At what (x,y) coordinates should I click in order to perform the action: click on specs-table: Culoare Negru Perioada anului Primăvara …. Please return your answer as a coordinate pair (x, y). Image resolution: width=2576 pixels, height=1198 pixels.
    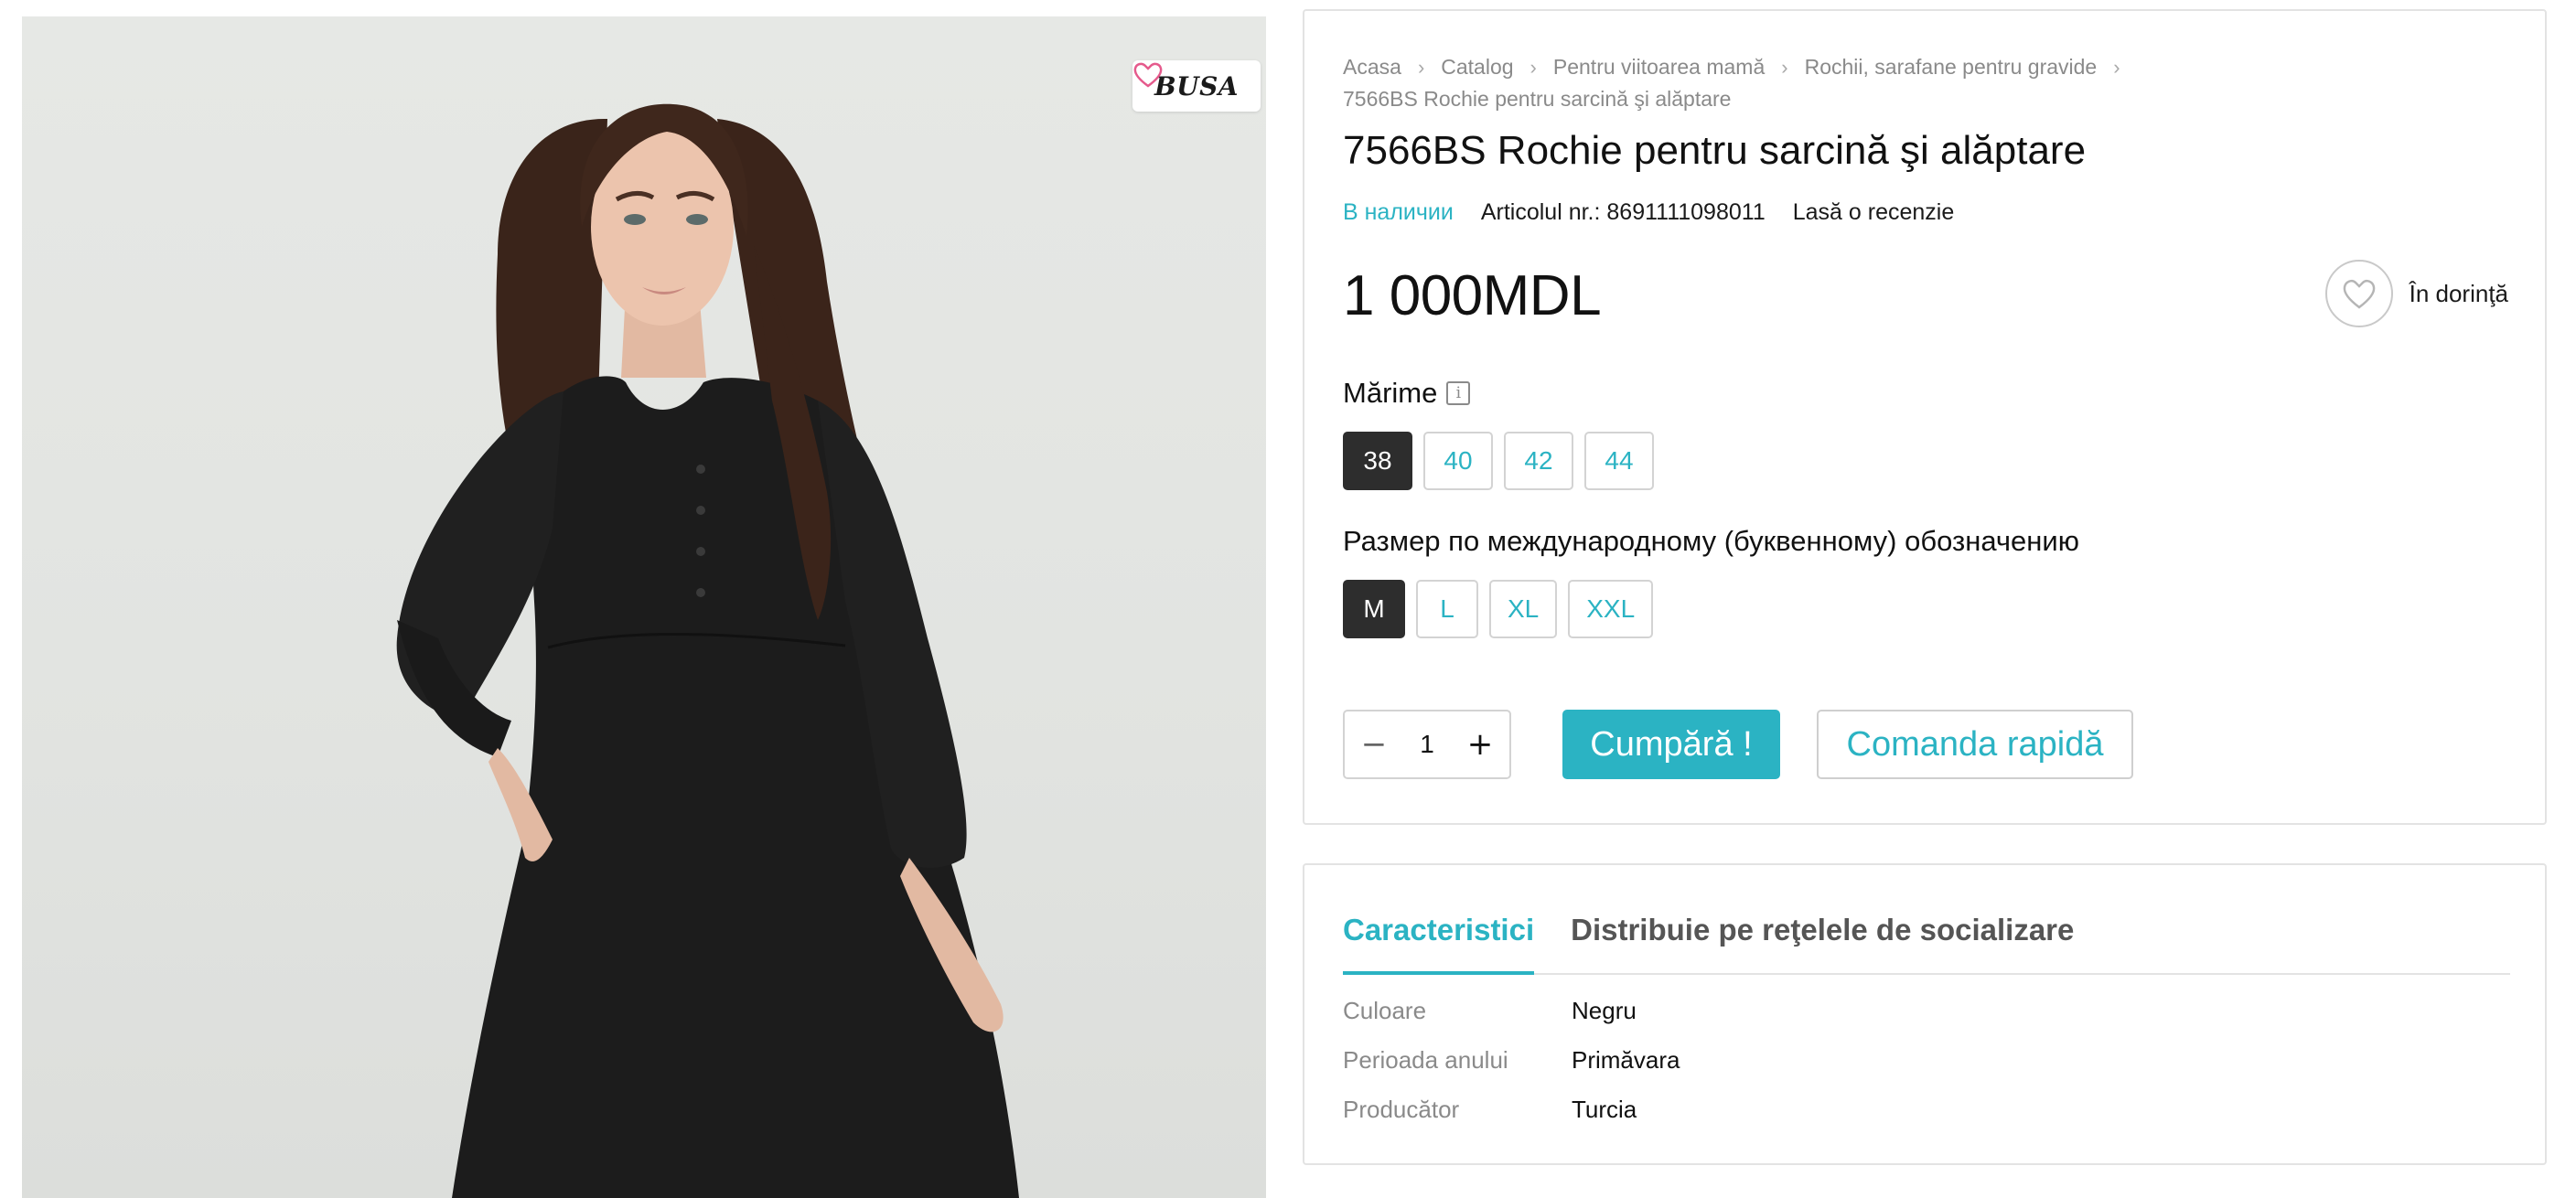
    Looking at the image, I should click on (1512, 1060).